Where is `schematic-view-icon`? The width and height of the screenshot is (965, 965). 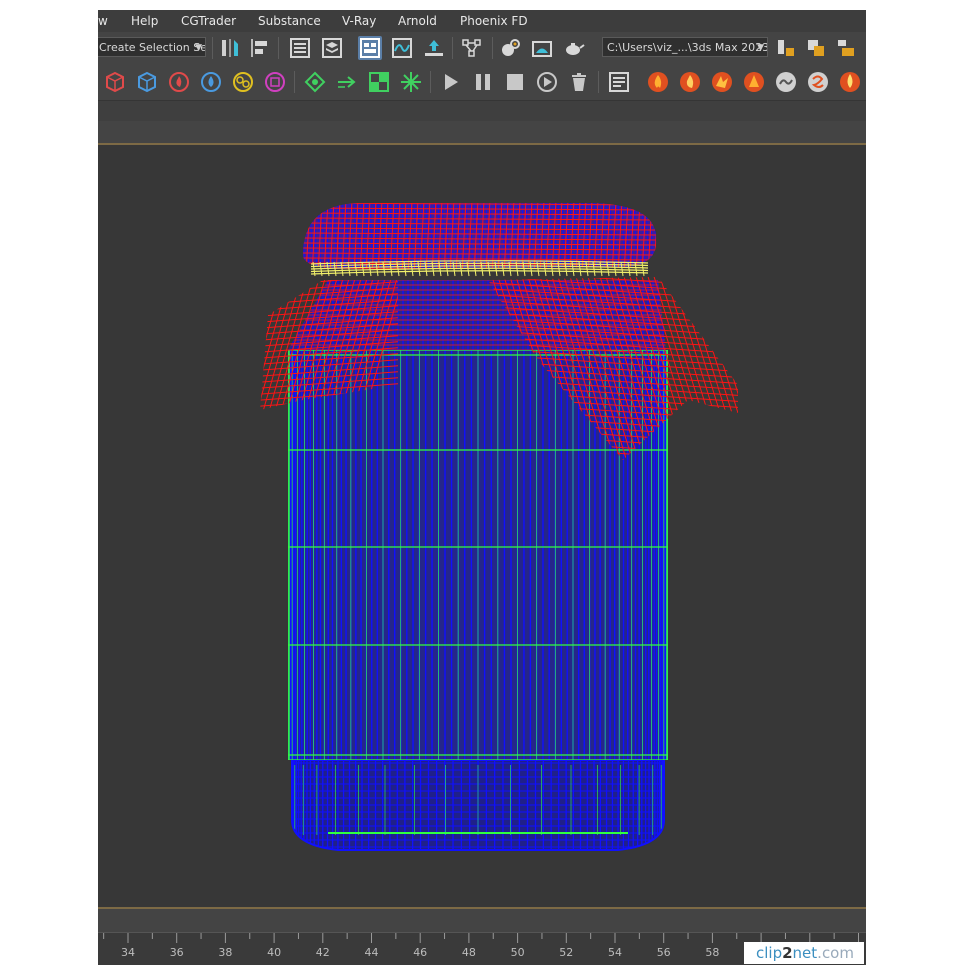
schematic-view-icon is located at coordinates (472, 48).